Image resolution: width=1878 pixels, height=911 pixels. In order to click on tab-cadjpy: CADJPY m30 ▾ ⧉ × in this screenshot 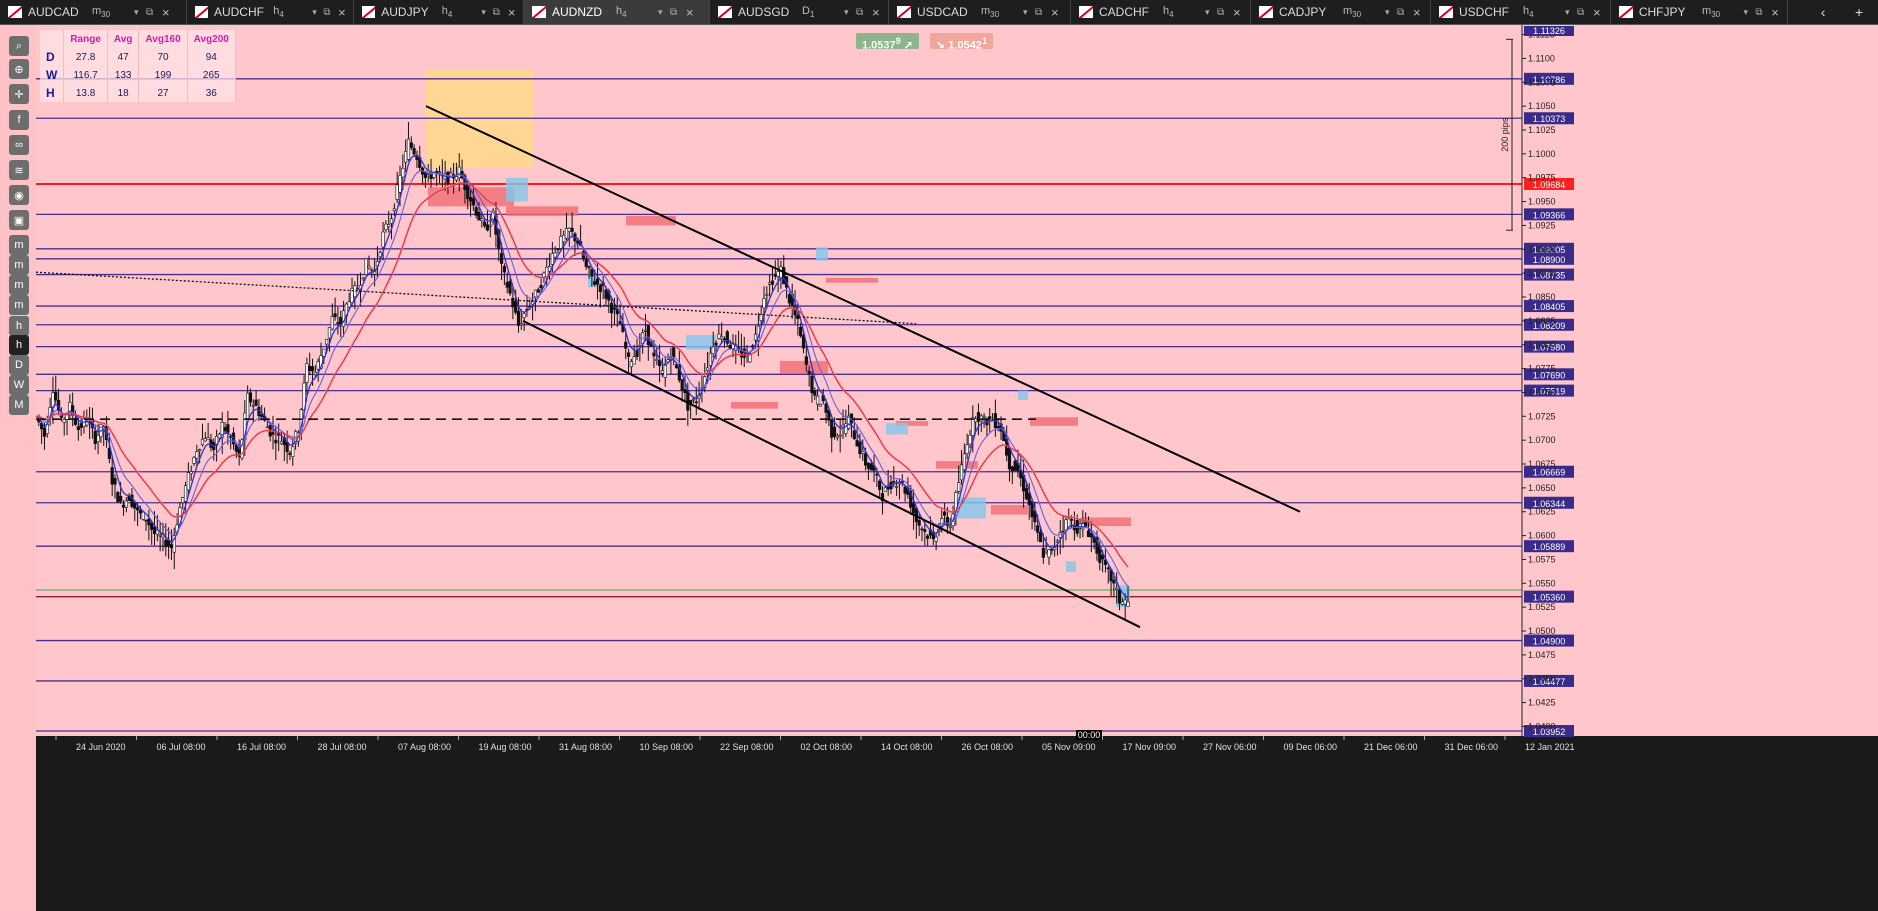, I will do `click(1341, 12)`.